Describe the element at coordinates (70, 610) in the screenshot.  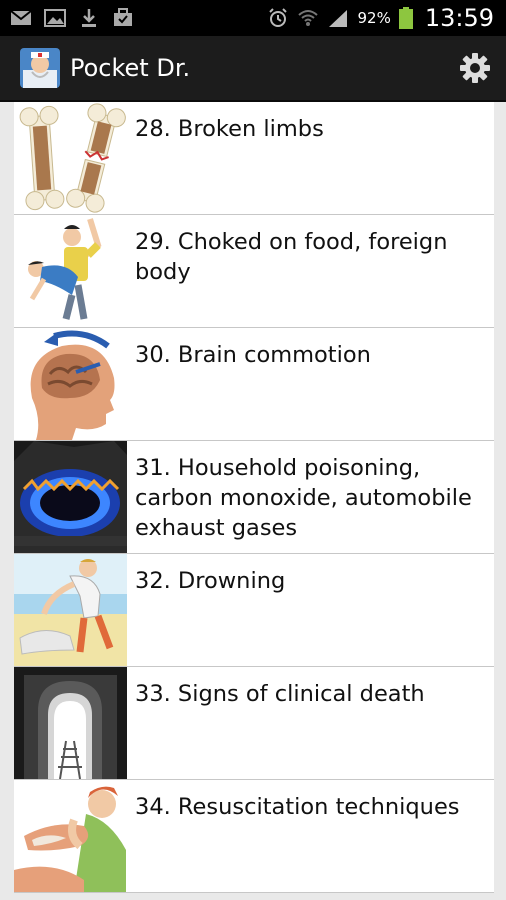
I see `drowning-icon` at that location.